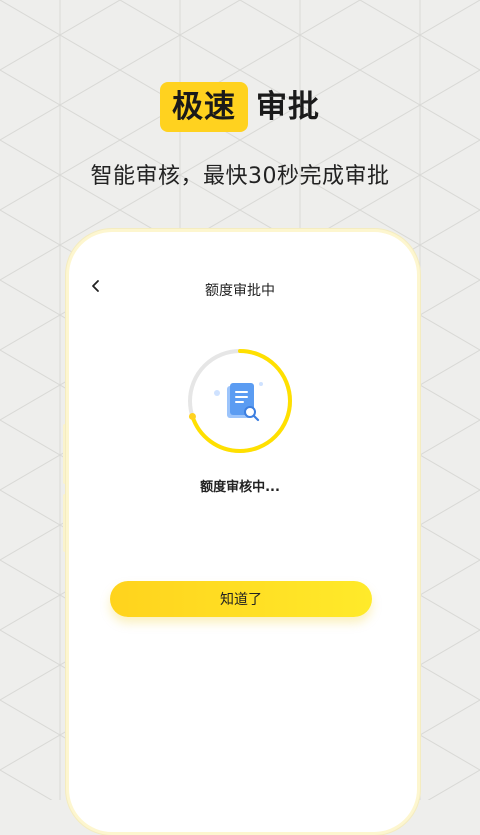 The height and width of the screenshot is (835, 480). I want to click on promo-headline: 极速 审批, so click(240, 108).